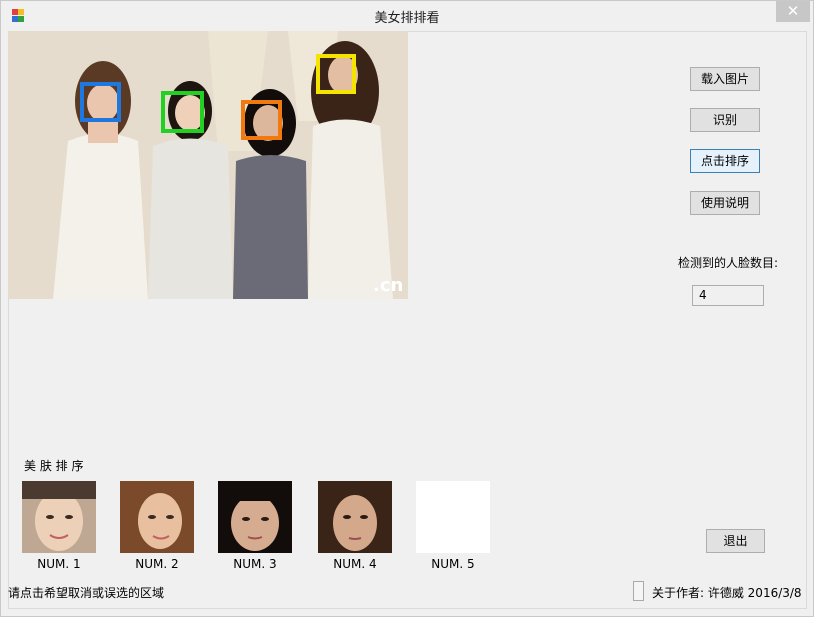  What do you see at coordinates (261, 120) in the screenshot?
I see `face-box-orange` at bounding box center [261, 120].